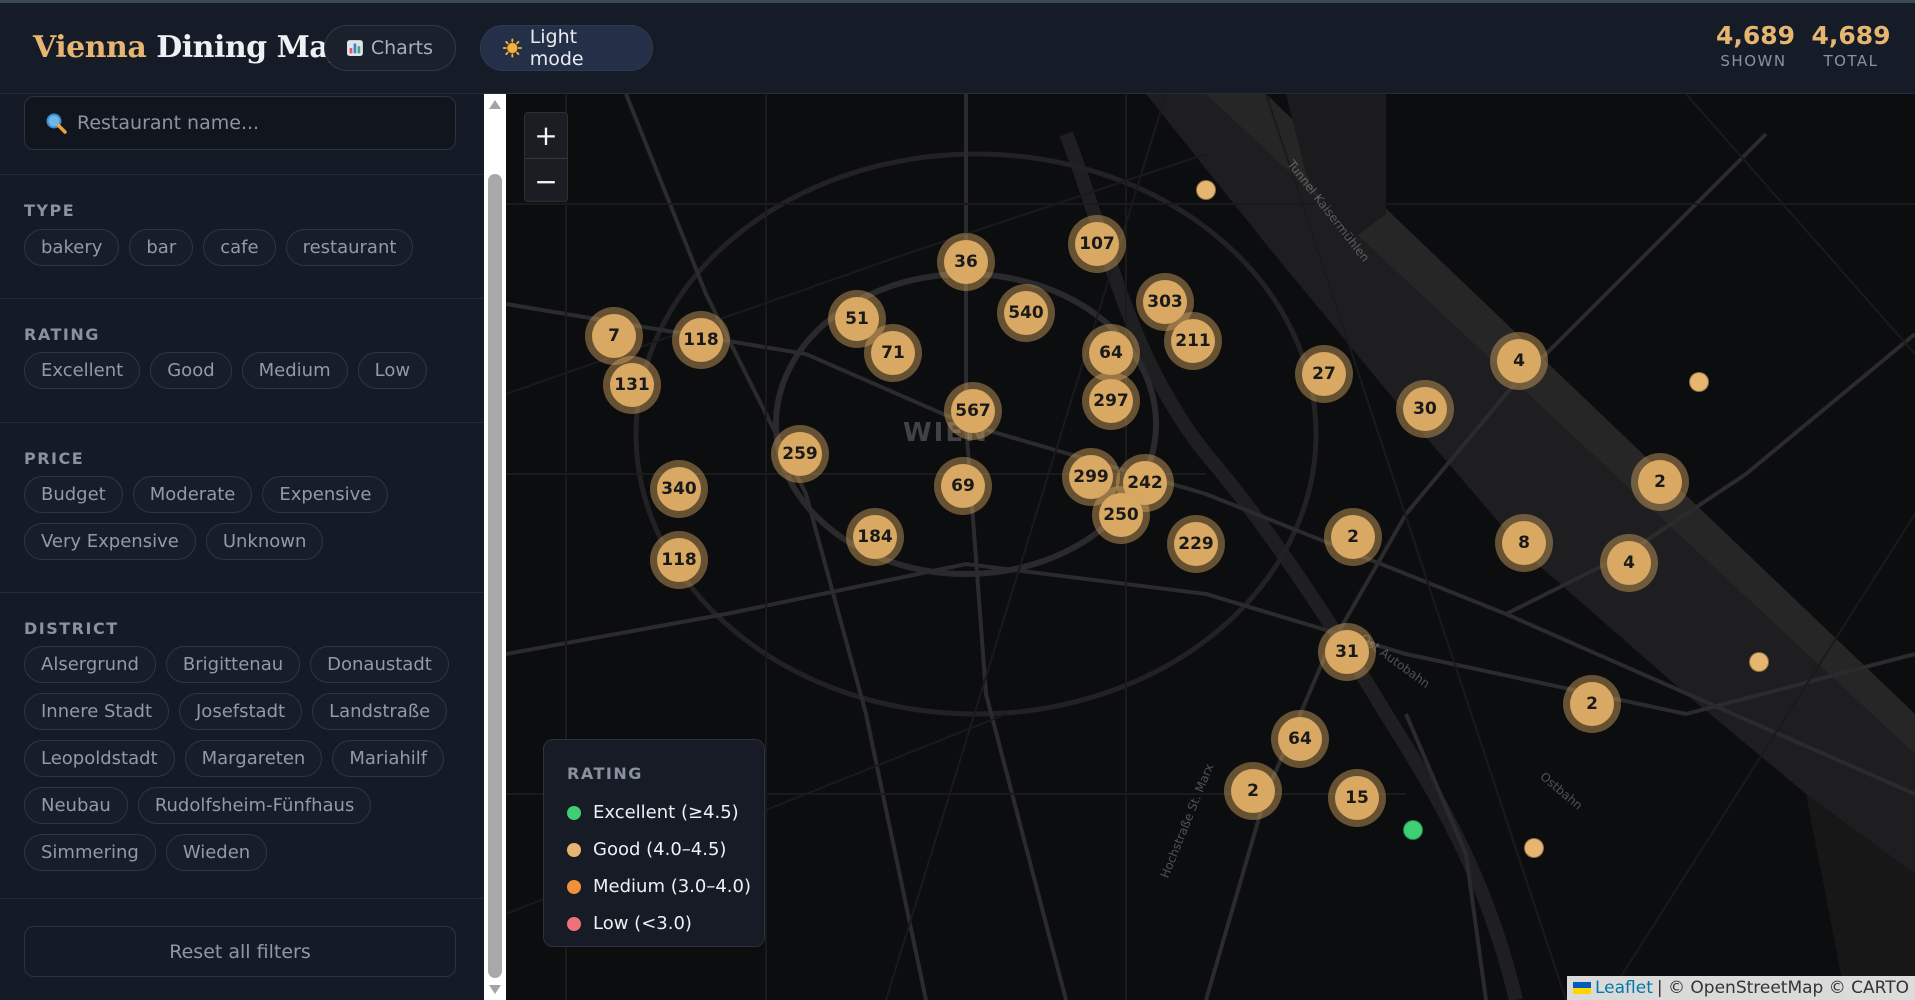  I want to click on app-title-rest: Dining Map, so click(252, 47).